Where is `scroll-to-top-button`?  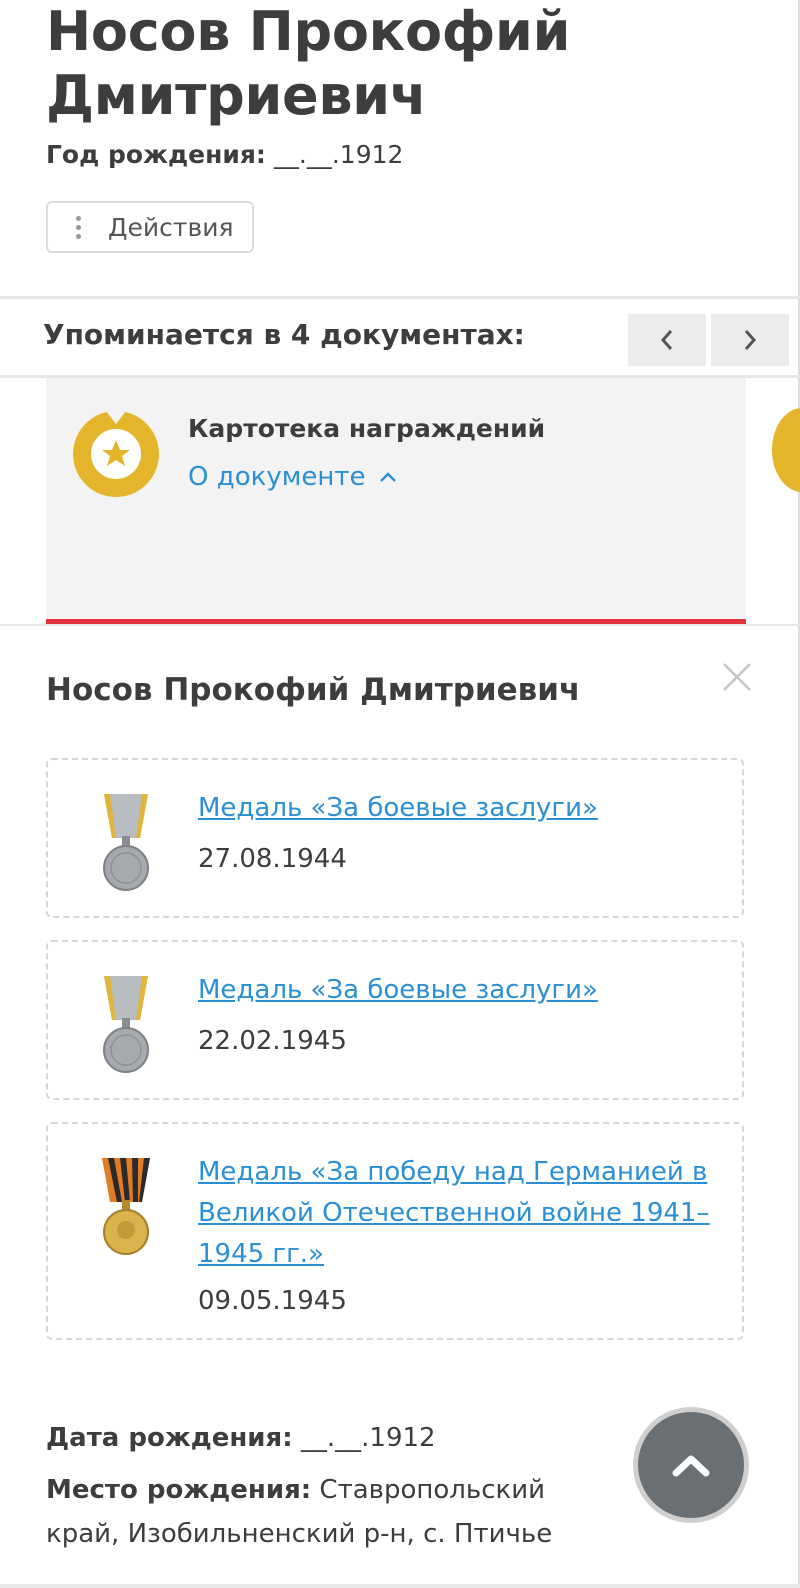 scroll-to-top-button is located at coordinates (691, 1465).